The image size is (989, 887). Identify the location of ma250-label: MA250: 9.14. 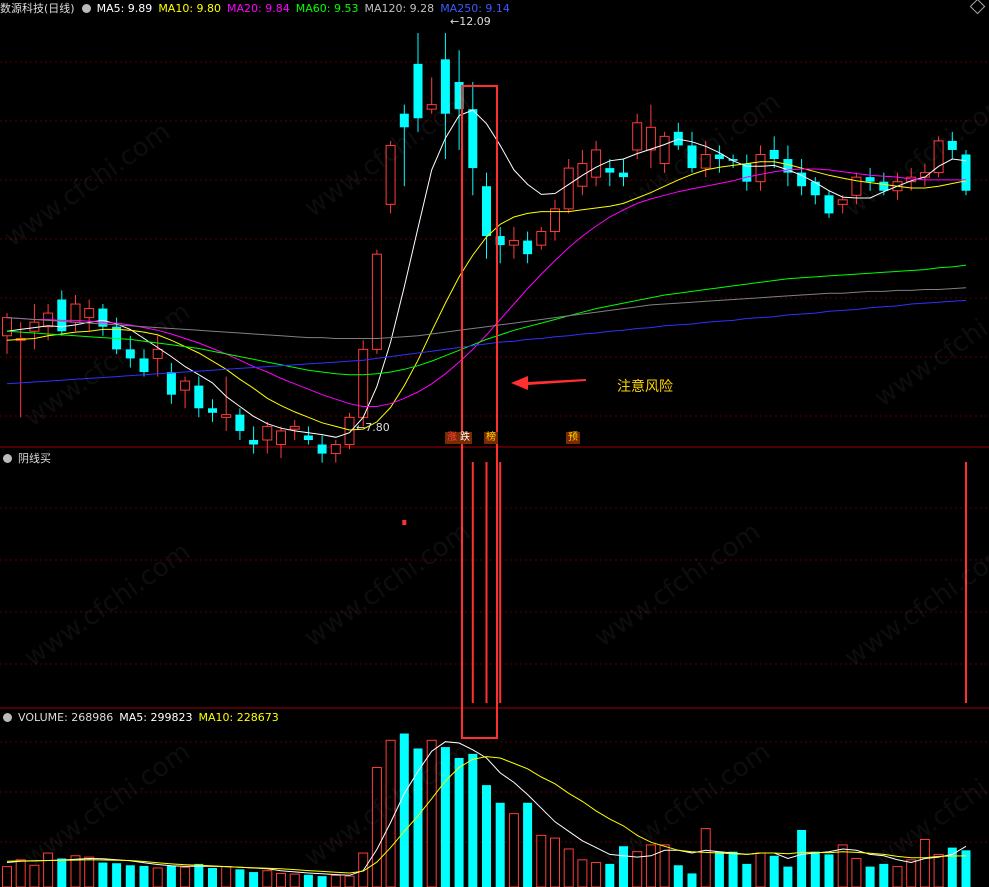
(475, 8).